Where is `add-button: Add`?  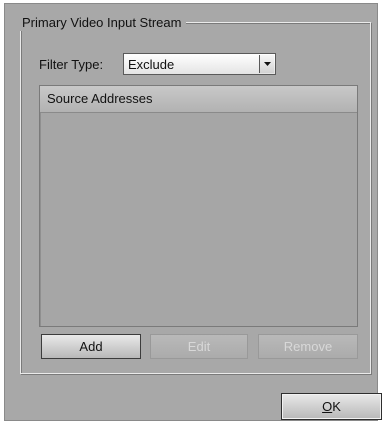 add-button: Add is located at coordinates (91, 346).